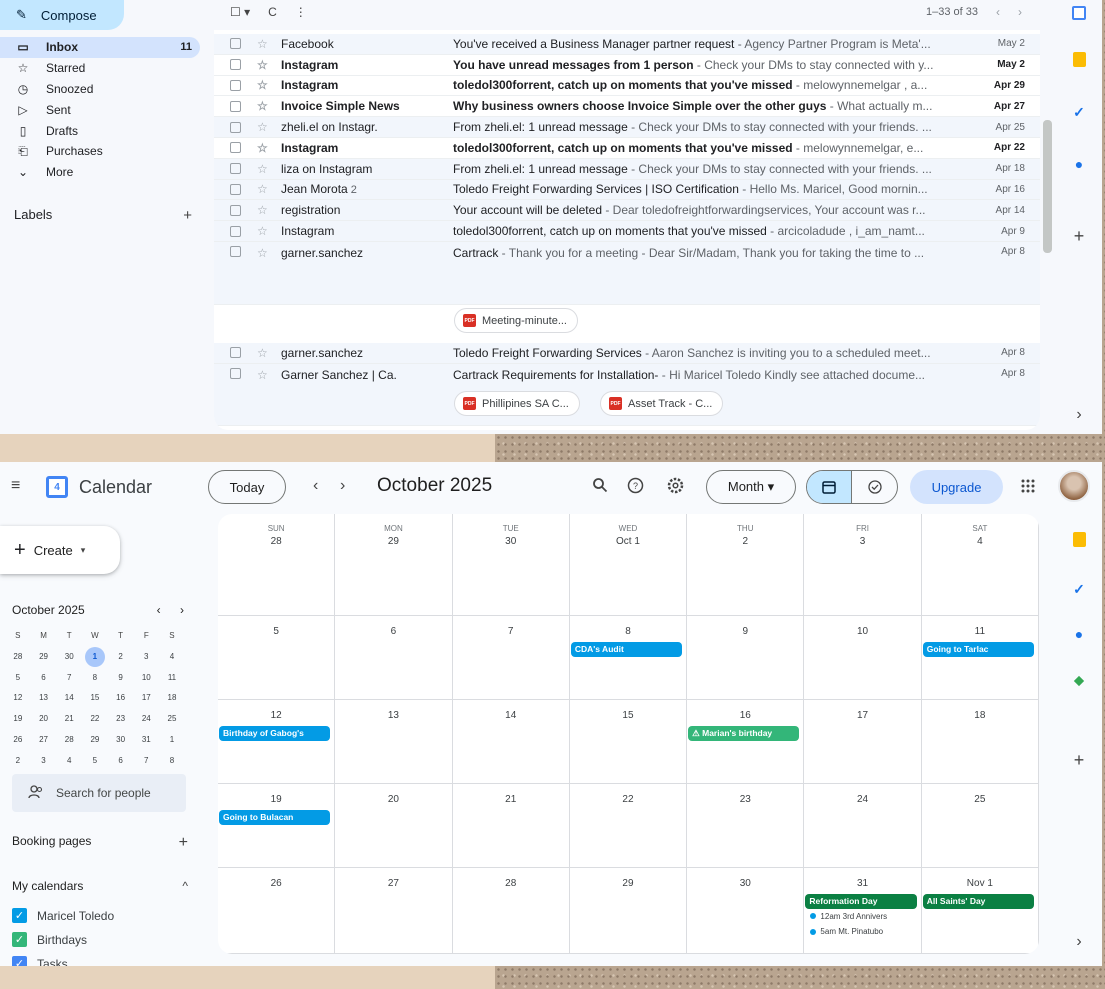  What do you see at coordinates (44, 719) in the screenshot?
I see `mini-day: 20` at bounding box center [44, 719].